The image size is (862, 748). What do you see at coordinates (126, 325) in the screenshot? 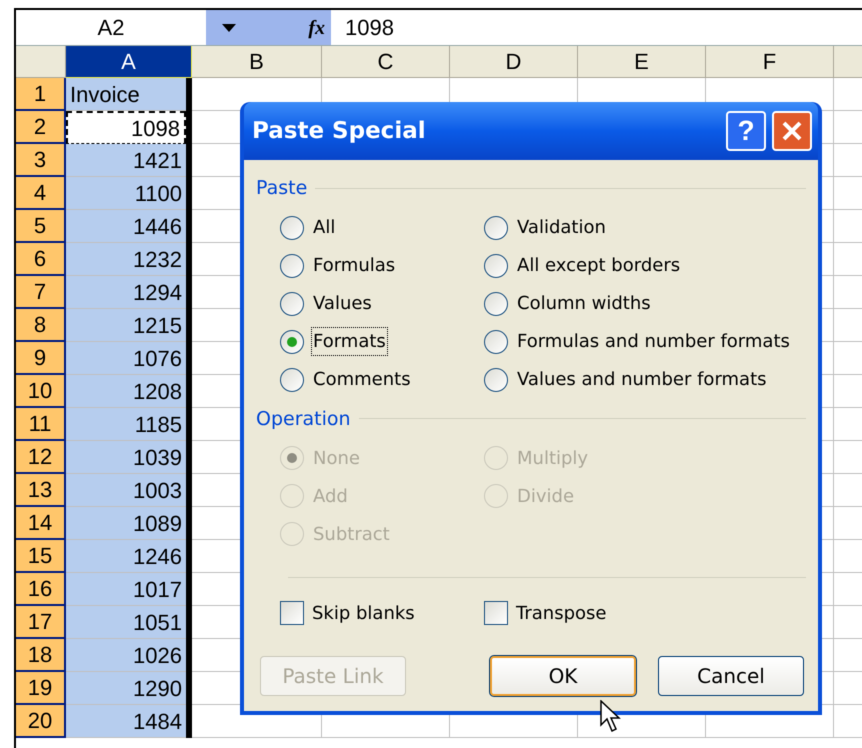
I see `table-cell: 1215` at bounding box center [126, 325].